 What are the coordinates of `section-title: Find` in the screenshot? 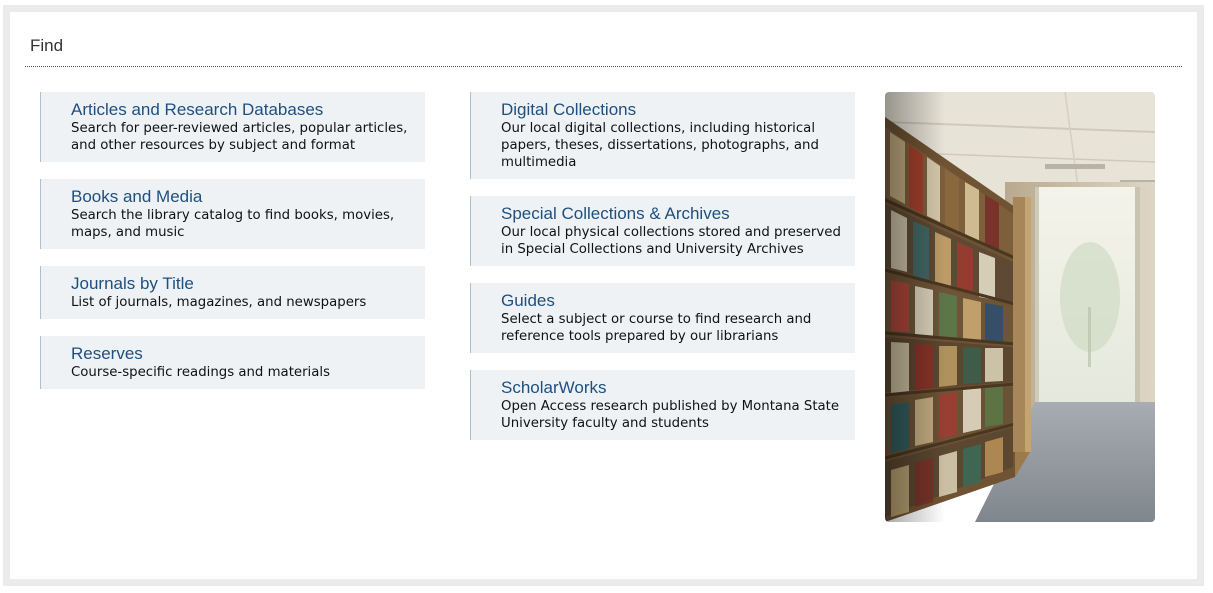 It's located at (47, 45).